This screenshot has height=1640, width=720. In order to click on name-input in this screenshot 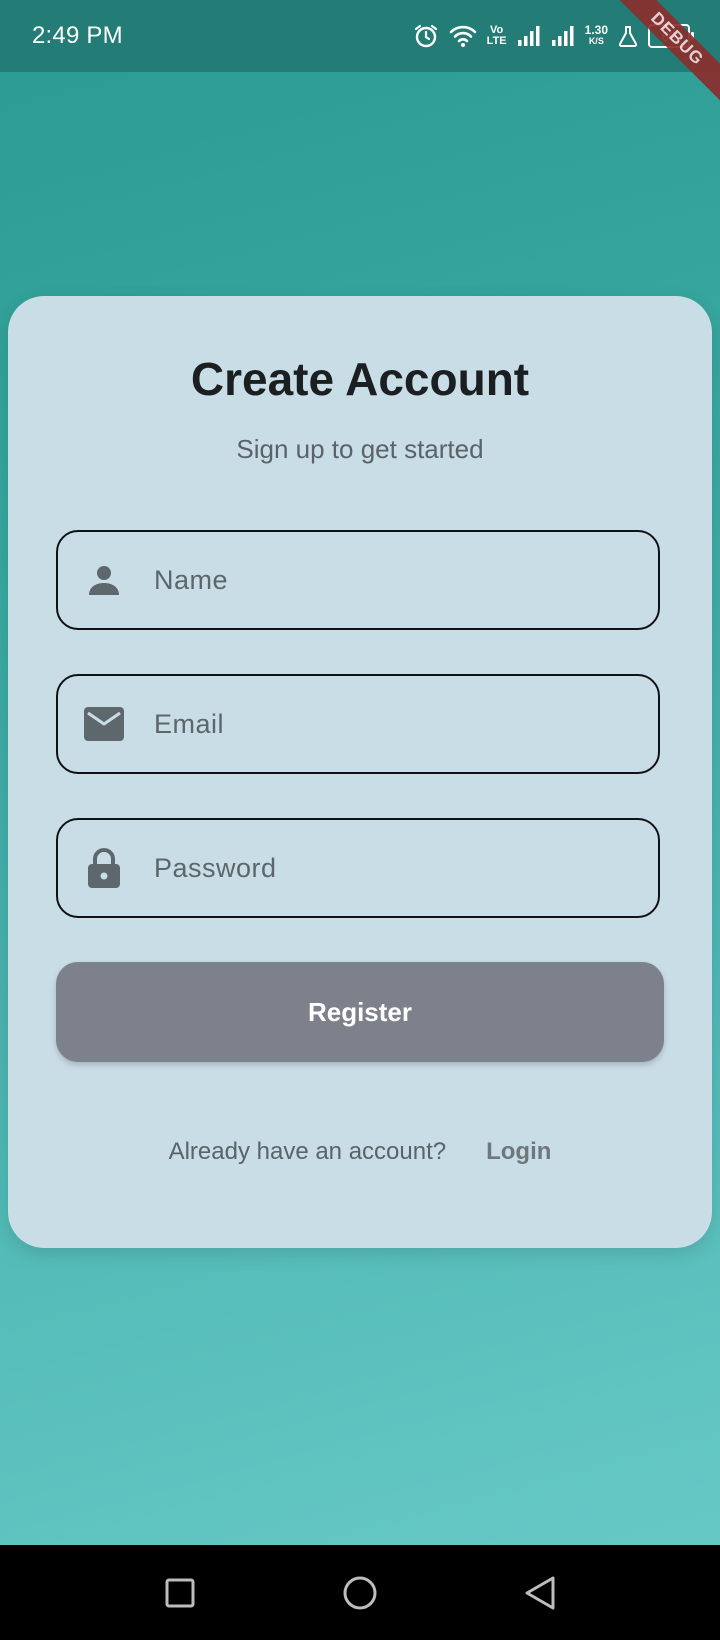, I will do `click(394, 580)`.